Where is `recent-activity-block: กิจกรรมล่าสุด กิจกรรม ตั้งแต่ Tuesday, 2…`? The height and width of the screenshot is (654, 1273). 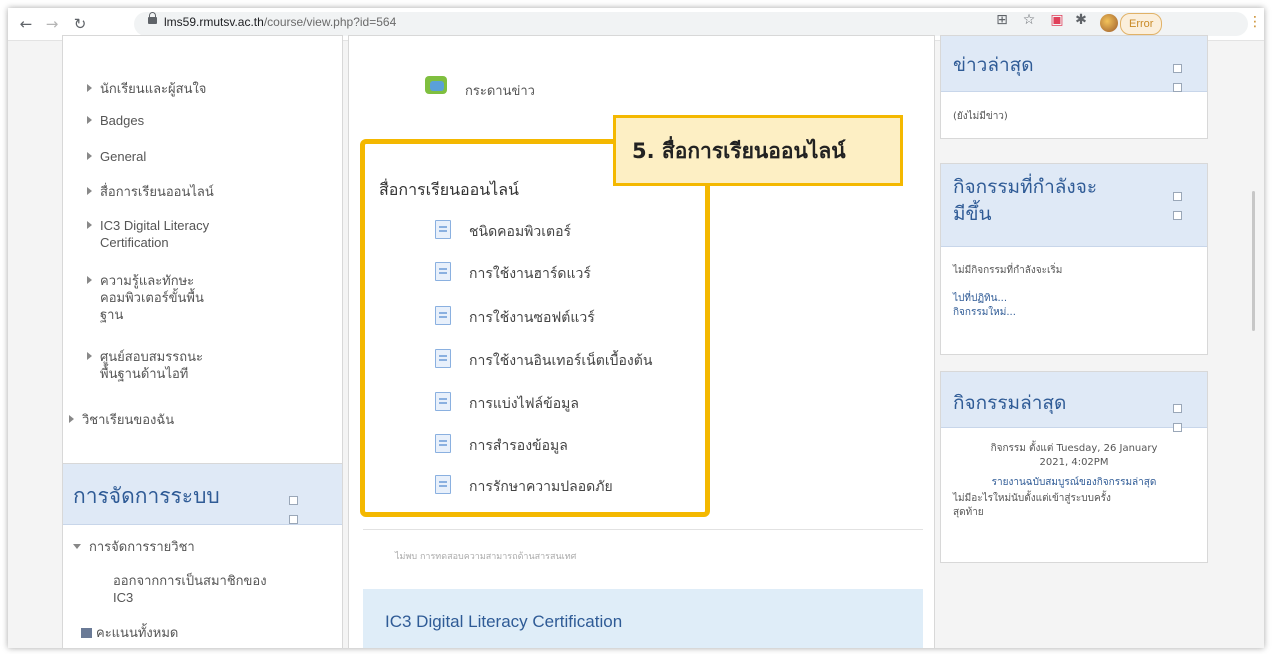
recent-activity-block: กิจกรรมล่าสุด กิจกรรม ตั้งแต่ Tuesday, 2… is located at coordinates (1074, 467).